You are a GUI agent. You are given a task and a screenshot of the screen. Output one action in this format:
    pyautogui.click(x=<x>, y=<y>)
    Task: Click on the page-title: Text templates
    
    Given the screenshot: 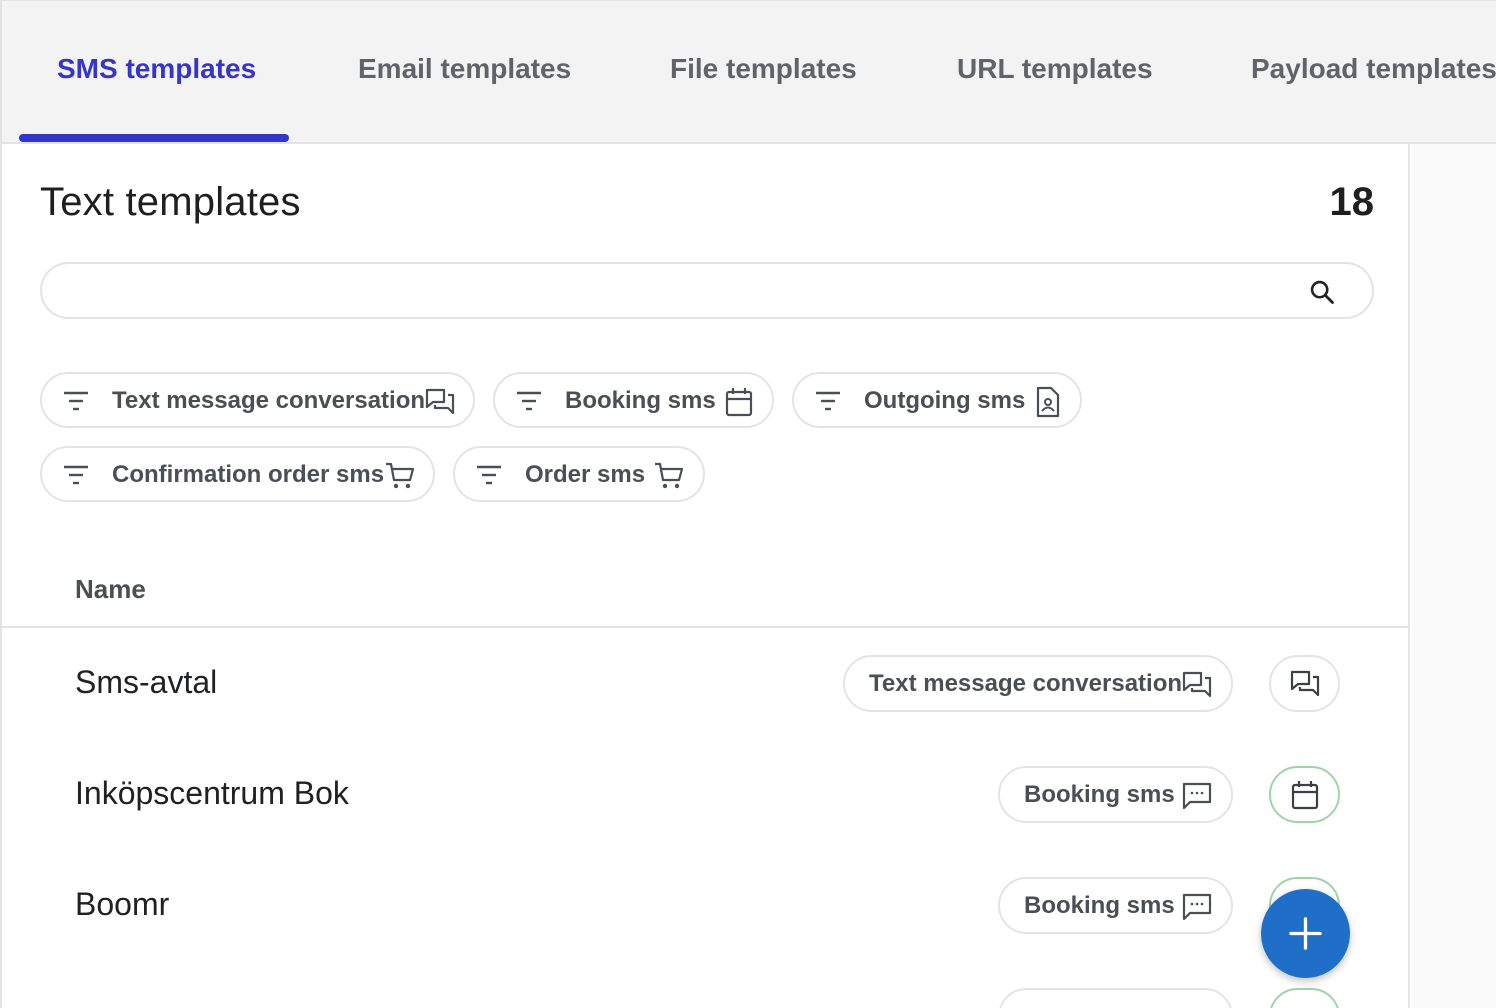 What is the action you would take?
    pyautogui.click(x=170, y=202)
    